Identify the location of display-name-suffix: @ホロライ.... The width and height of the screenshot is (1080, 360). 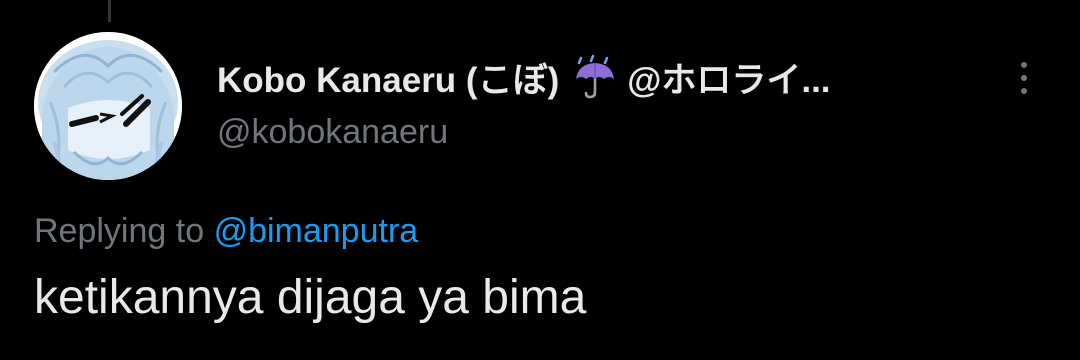
(728, 77).